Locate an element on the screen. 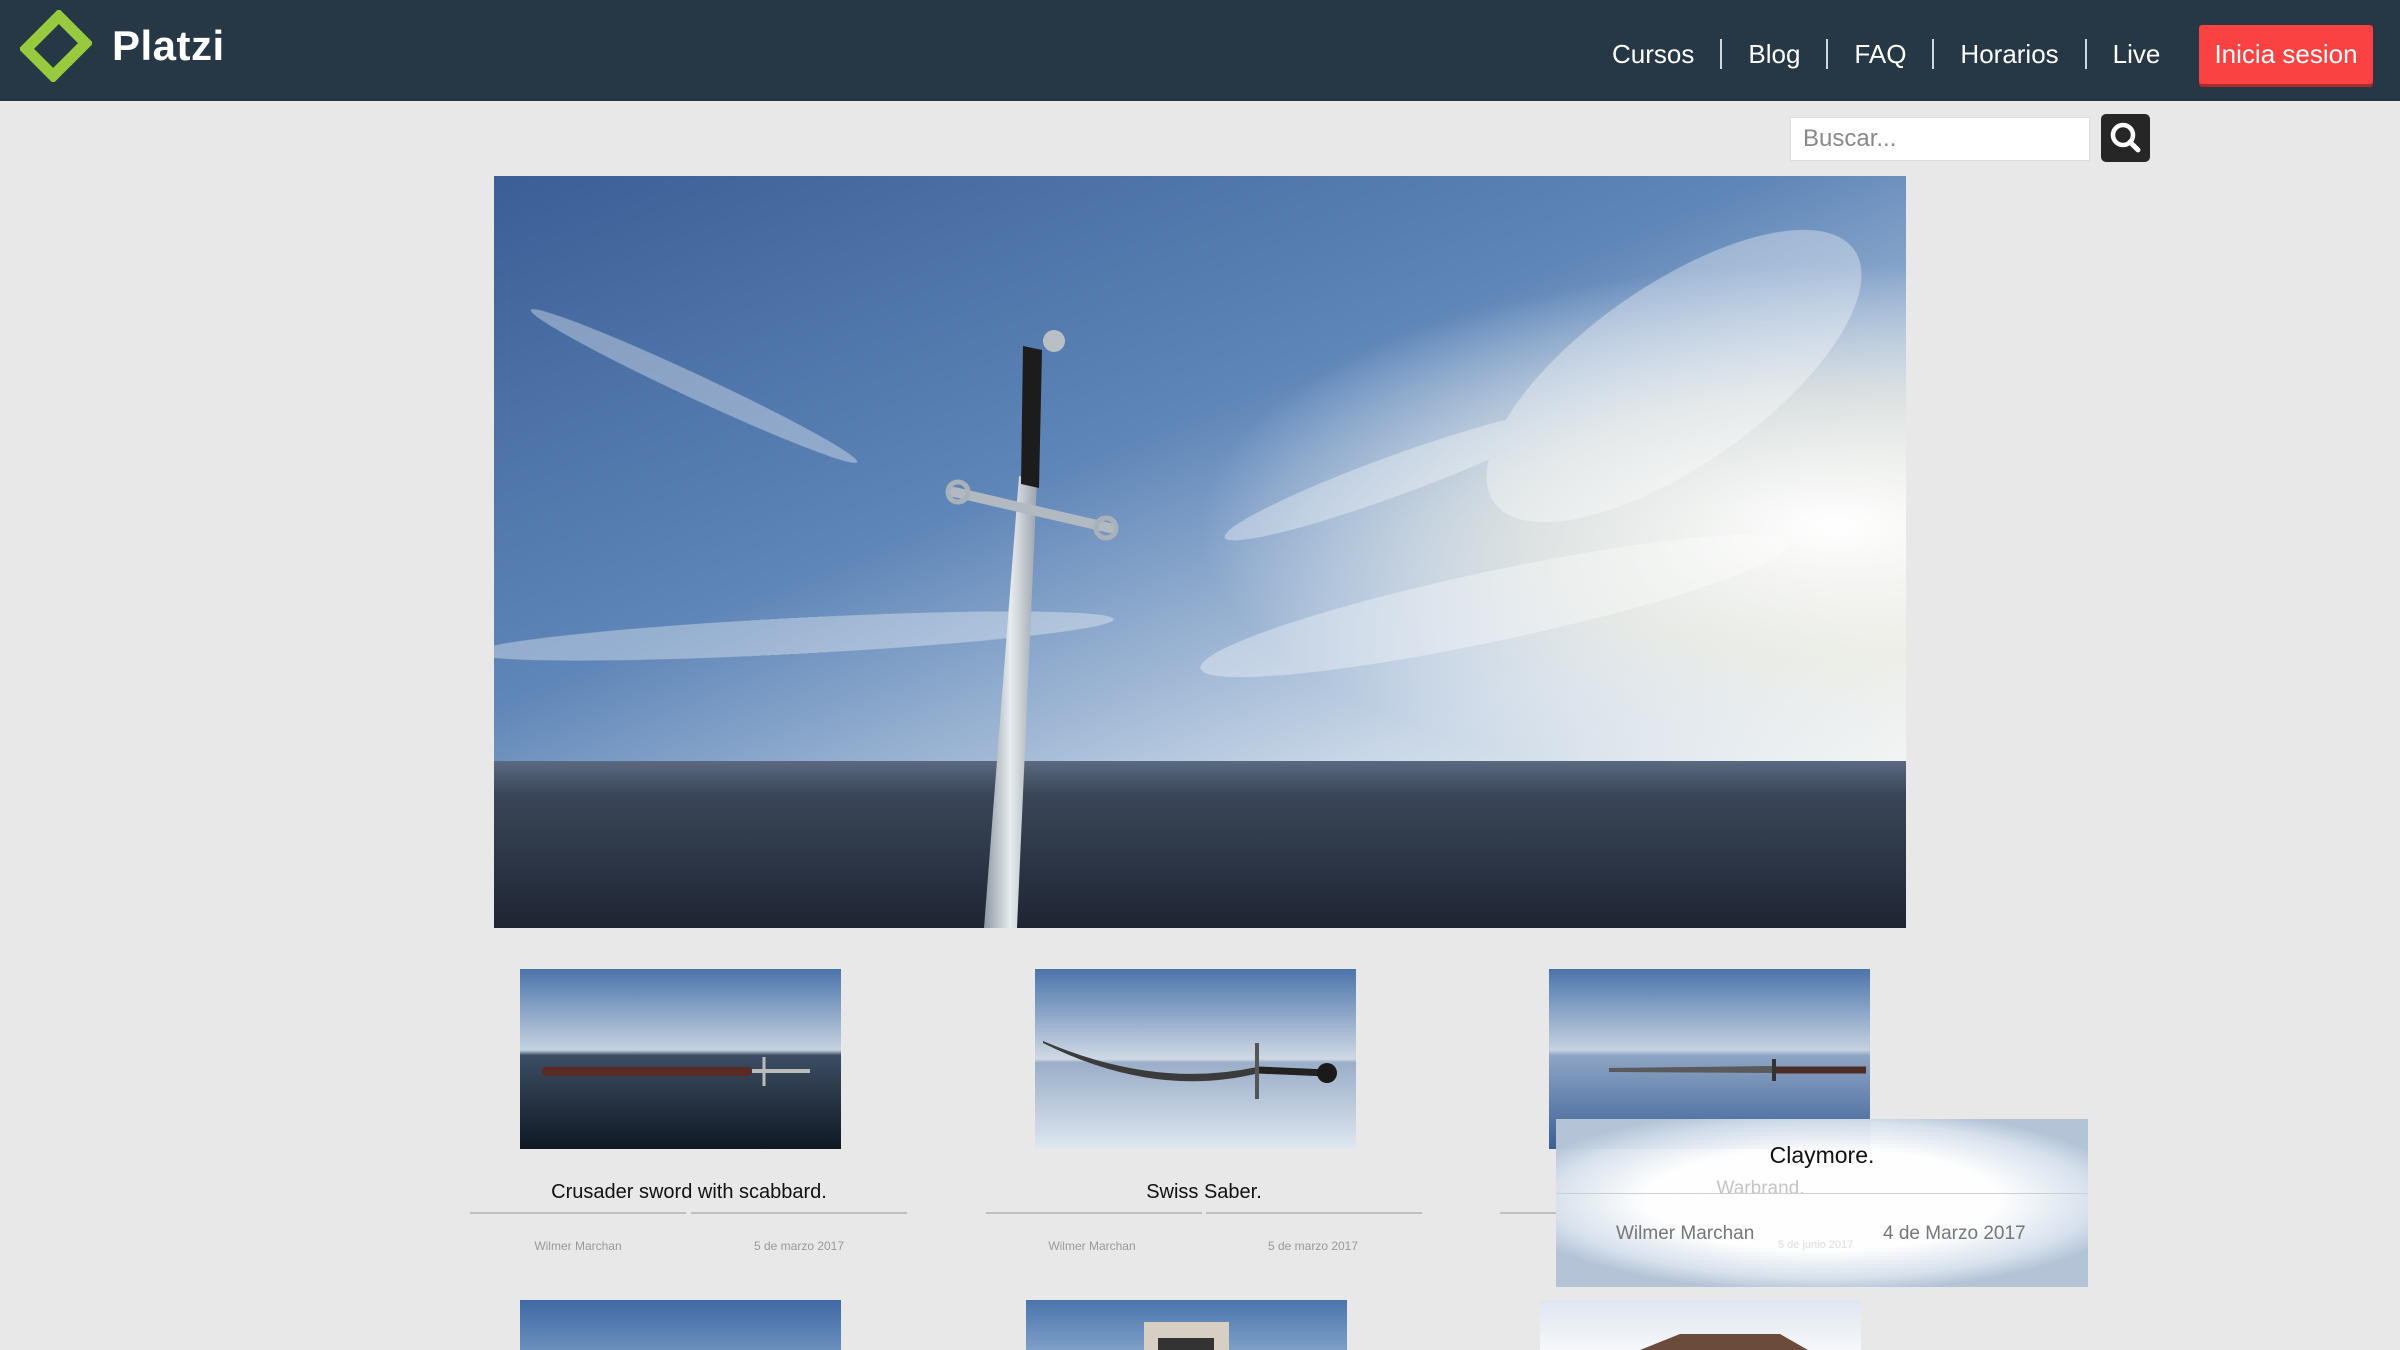  popover-underlying-title: Warbrand. is located at coordinates (1760, 1188).